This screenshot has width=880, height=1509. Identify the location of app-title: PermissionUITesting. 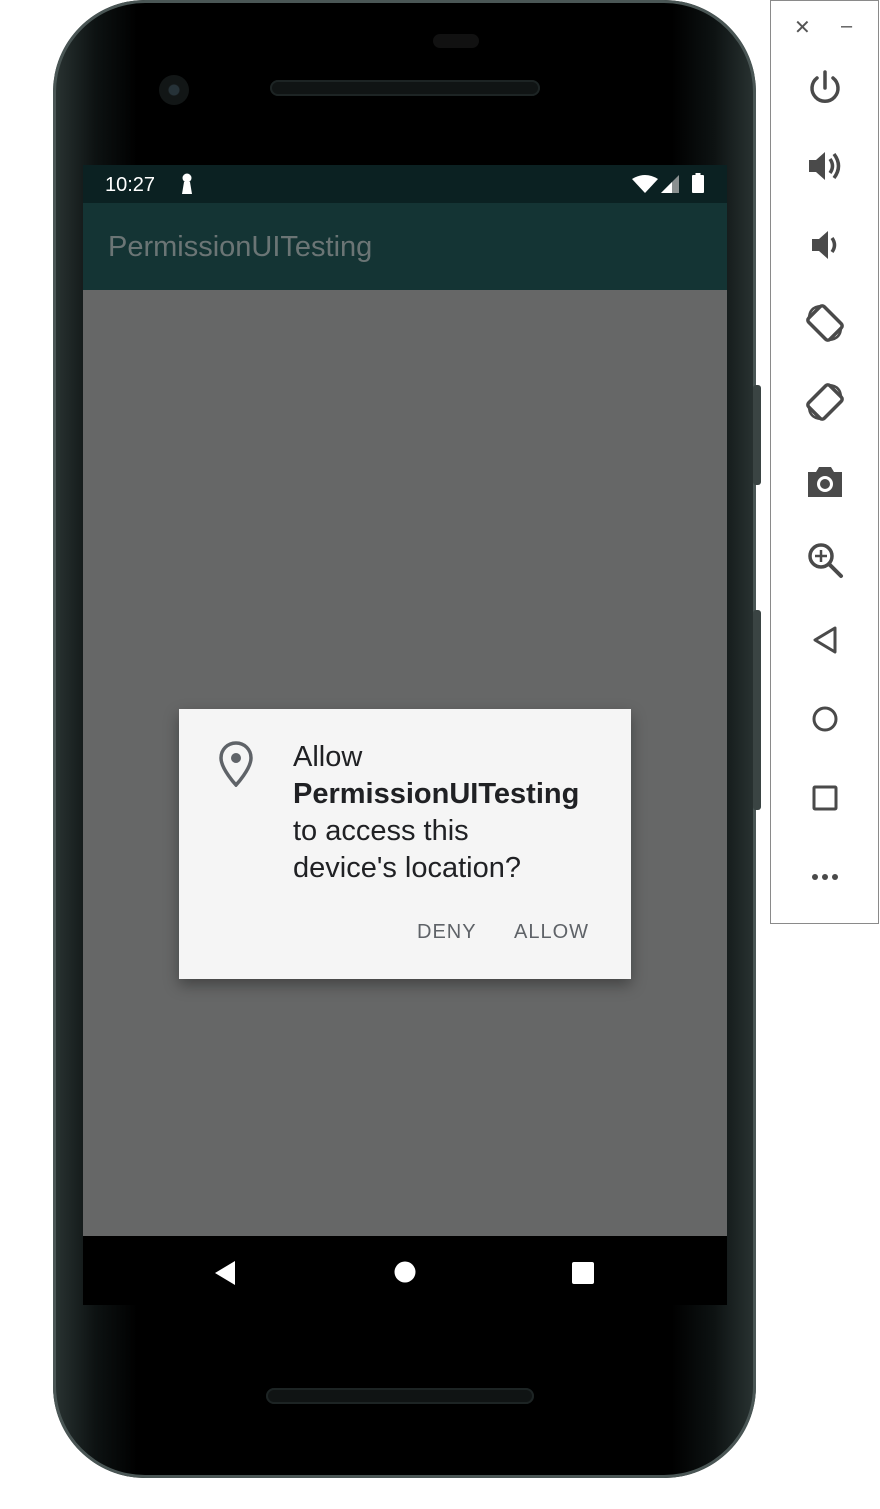
(240, 247).